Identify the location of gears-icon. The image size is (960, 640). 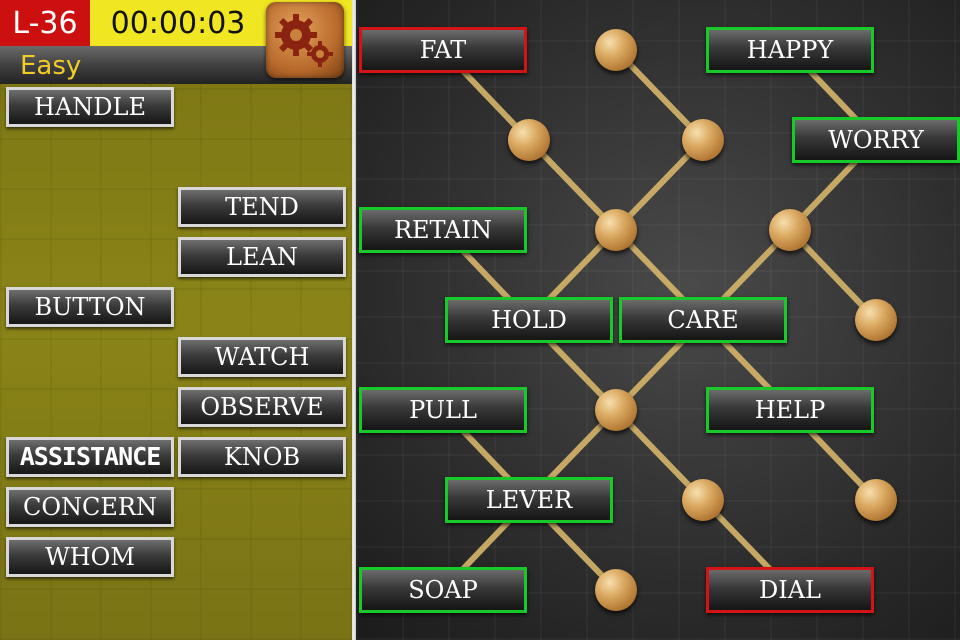
(304, 40).